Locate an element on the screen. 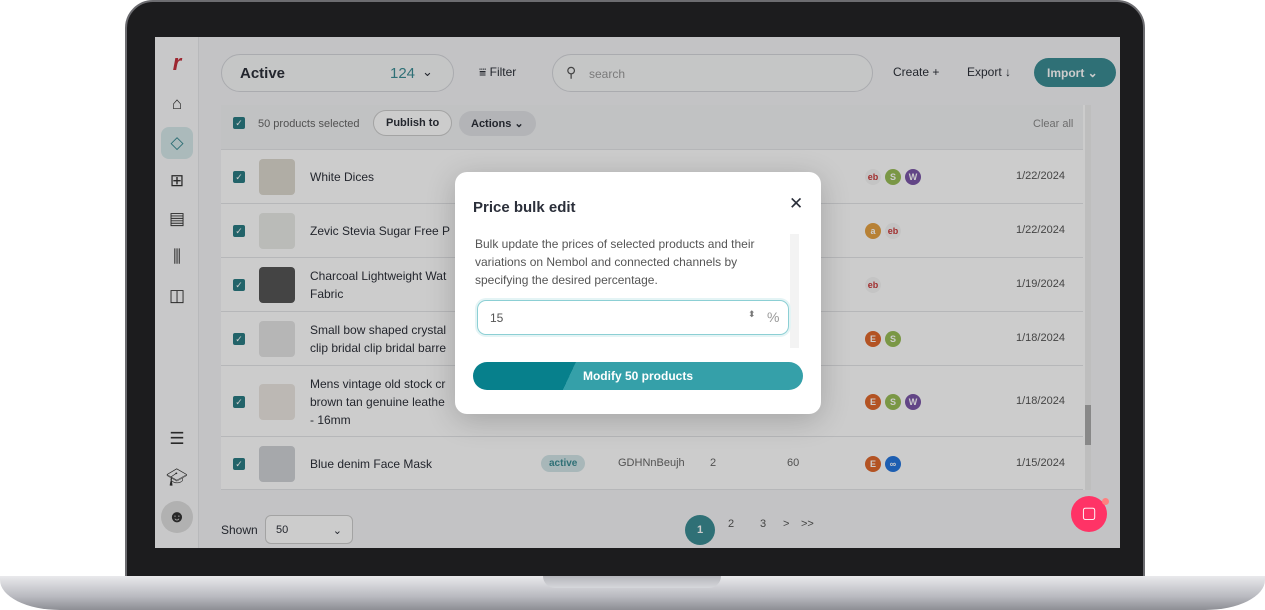  import-label: Import is located at coordinates (1066, 73).